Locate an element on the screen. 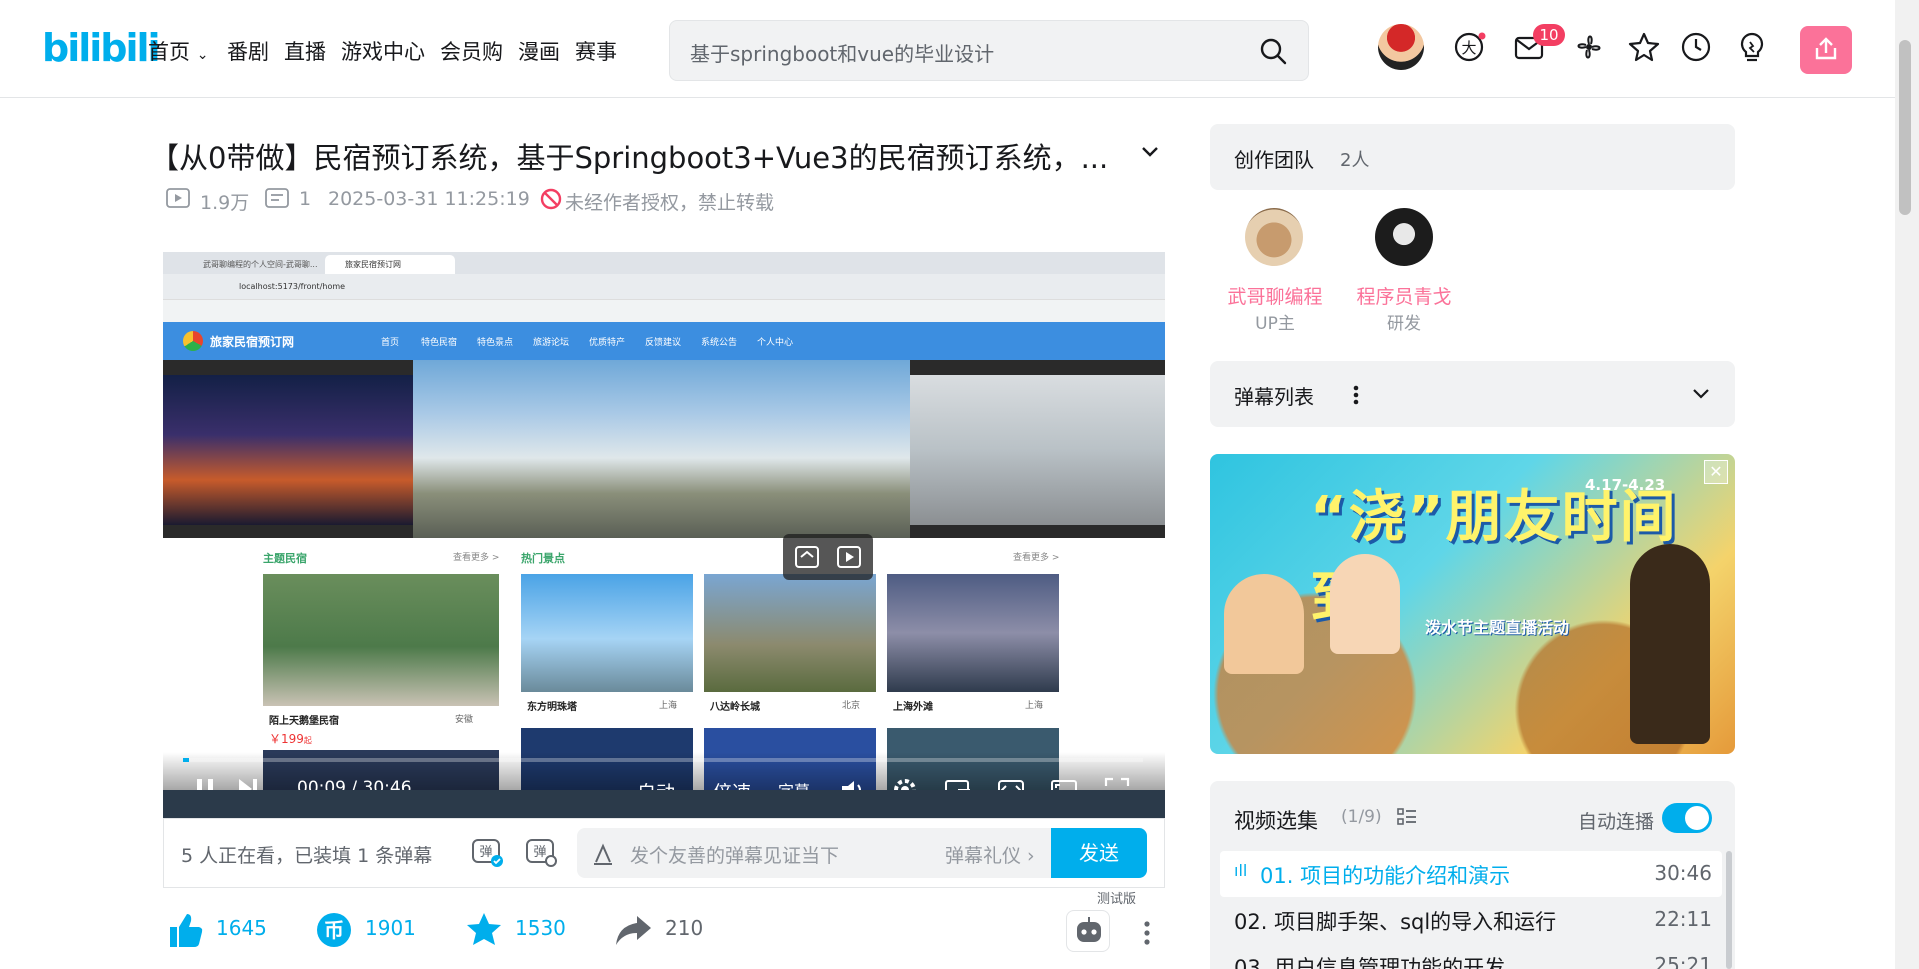 The width and height of the screenshot is (1919, 969). ad-subtitle: 泼水节主题直播活动 is located at coordinates (1497, 627).